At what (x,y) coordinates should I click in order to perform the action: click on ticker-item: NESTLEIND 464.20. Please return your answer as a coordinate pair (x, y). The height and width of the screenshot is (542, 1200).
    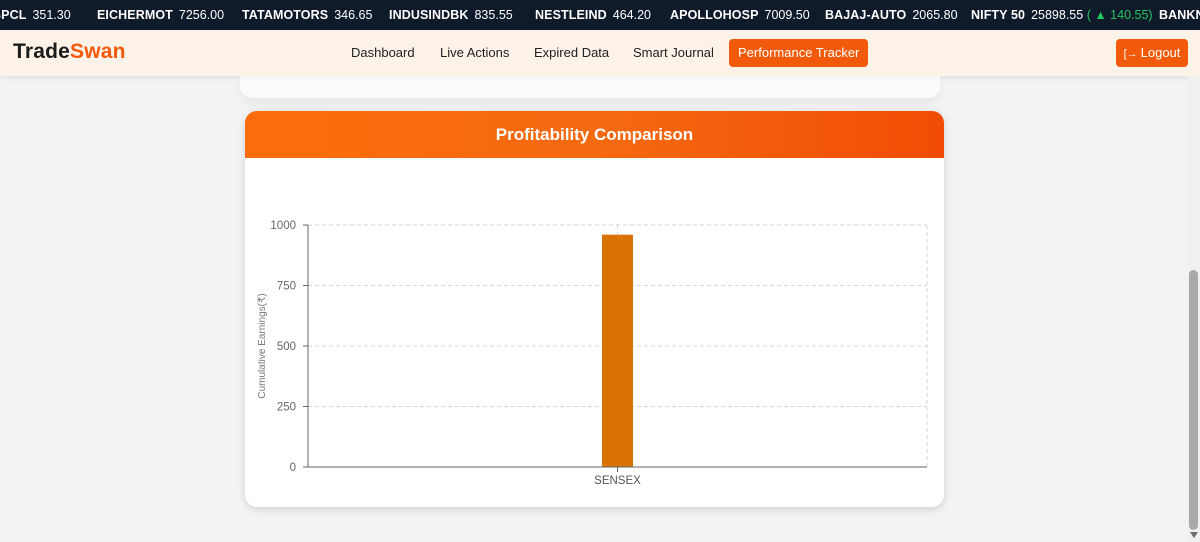
    Looking at the image, I should click on (593, 15).